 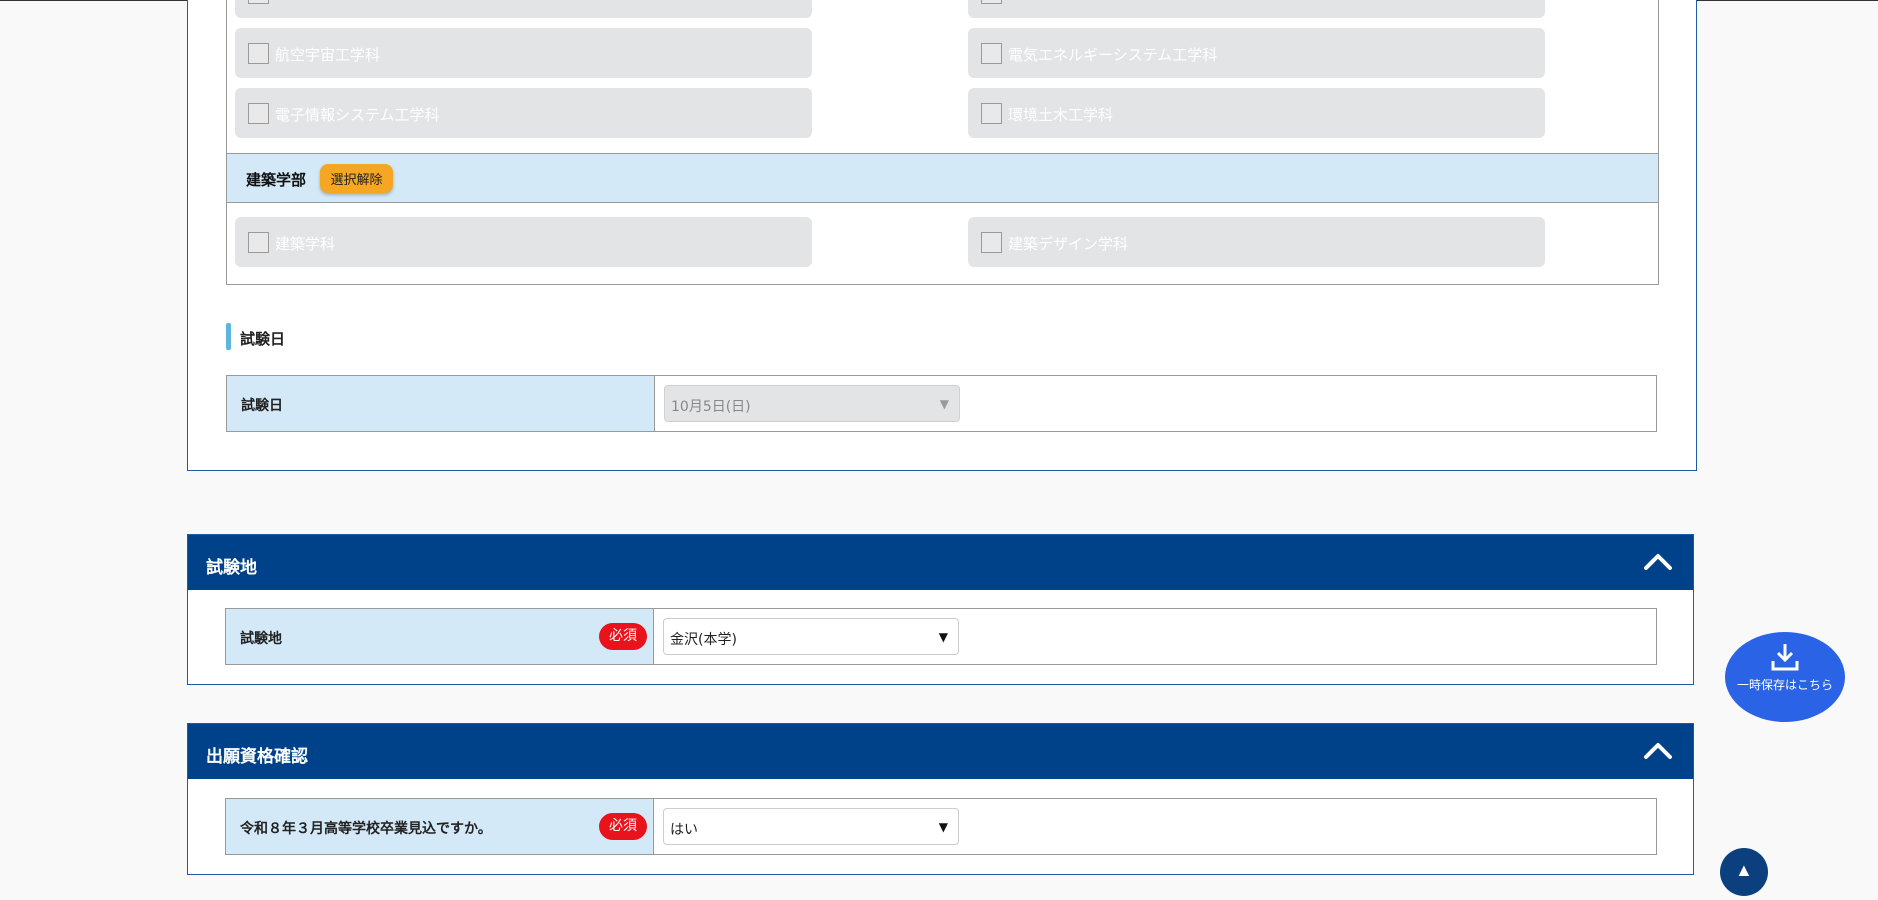 I want to click on heading-accent-bar, so click(x=228, y=336).